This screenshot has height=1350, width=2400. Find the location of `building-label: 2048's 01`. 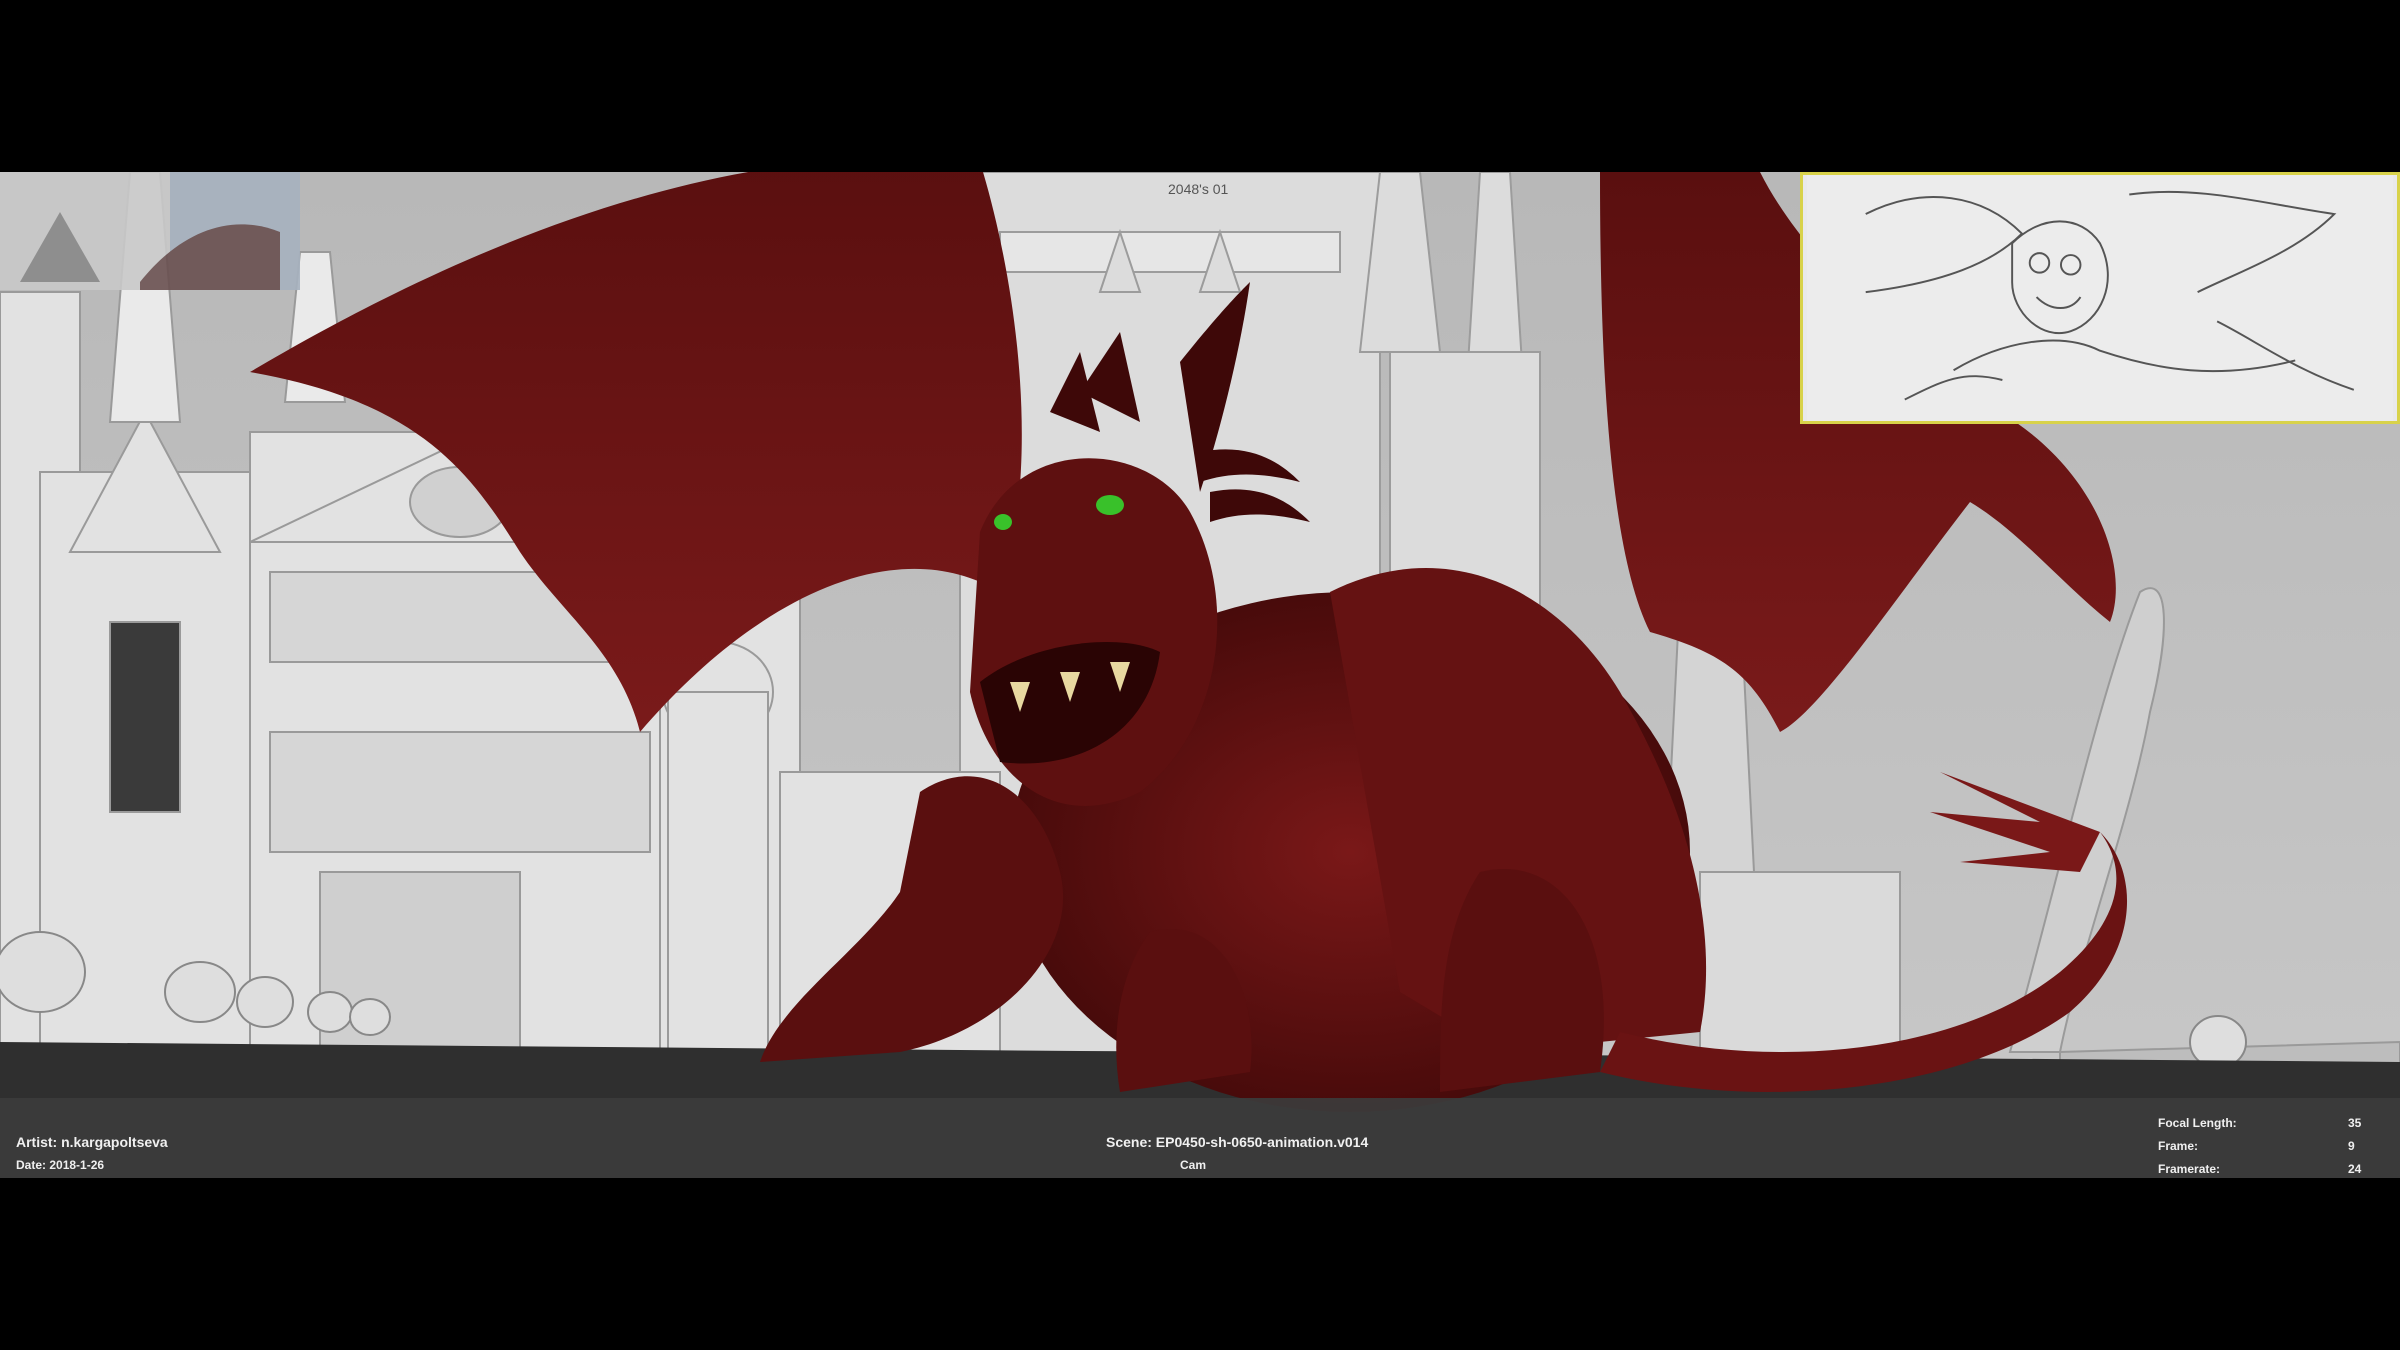

building-label: 2048's 01 is located at coordinates (1198, 189).